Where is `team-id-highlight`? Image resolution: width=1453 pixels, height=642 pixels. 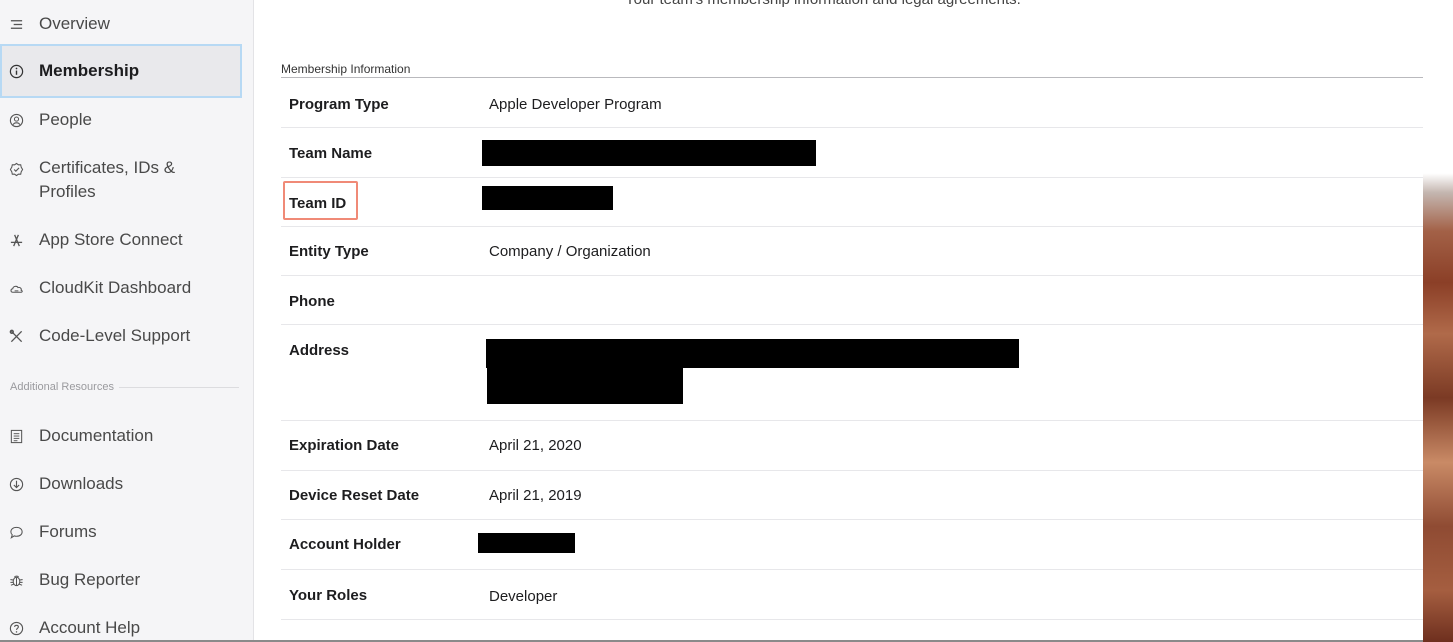
team-id-highlight is located at coordinates (320, 200).